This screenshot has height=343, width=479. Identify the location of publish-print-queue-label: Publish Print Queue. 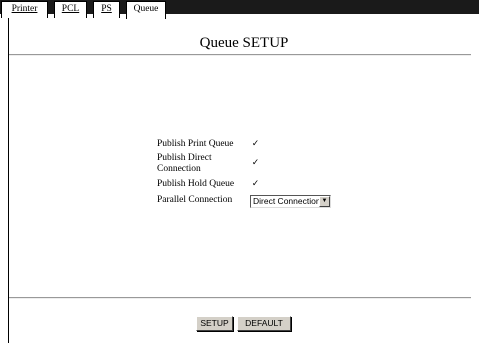
(195, 144).